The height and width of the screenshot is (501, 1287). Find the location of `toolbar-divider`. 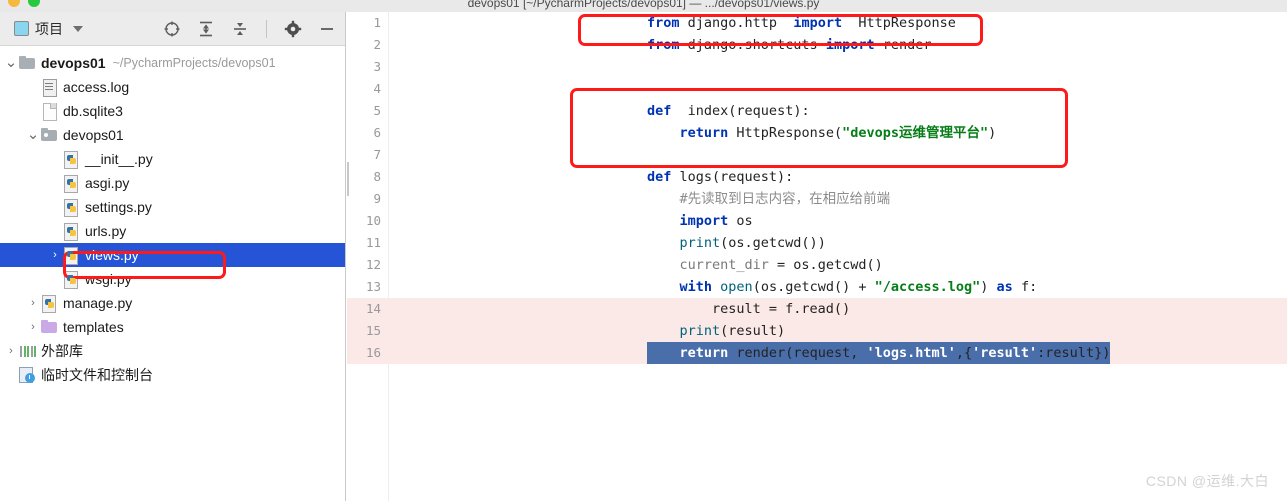

toolbar-divider is located at coordinates (266, 28).